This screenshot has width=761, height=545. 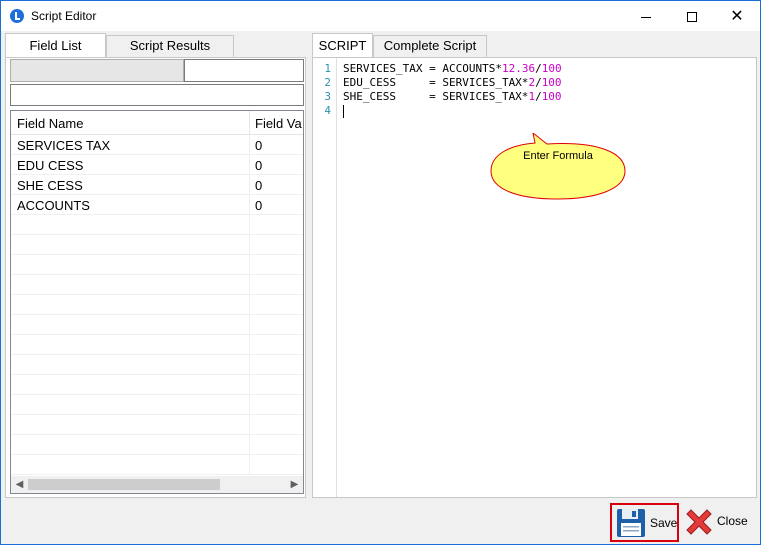 I want to click on cell-field-name: EDU CESS, so click(x=50, y=165).